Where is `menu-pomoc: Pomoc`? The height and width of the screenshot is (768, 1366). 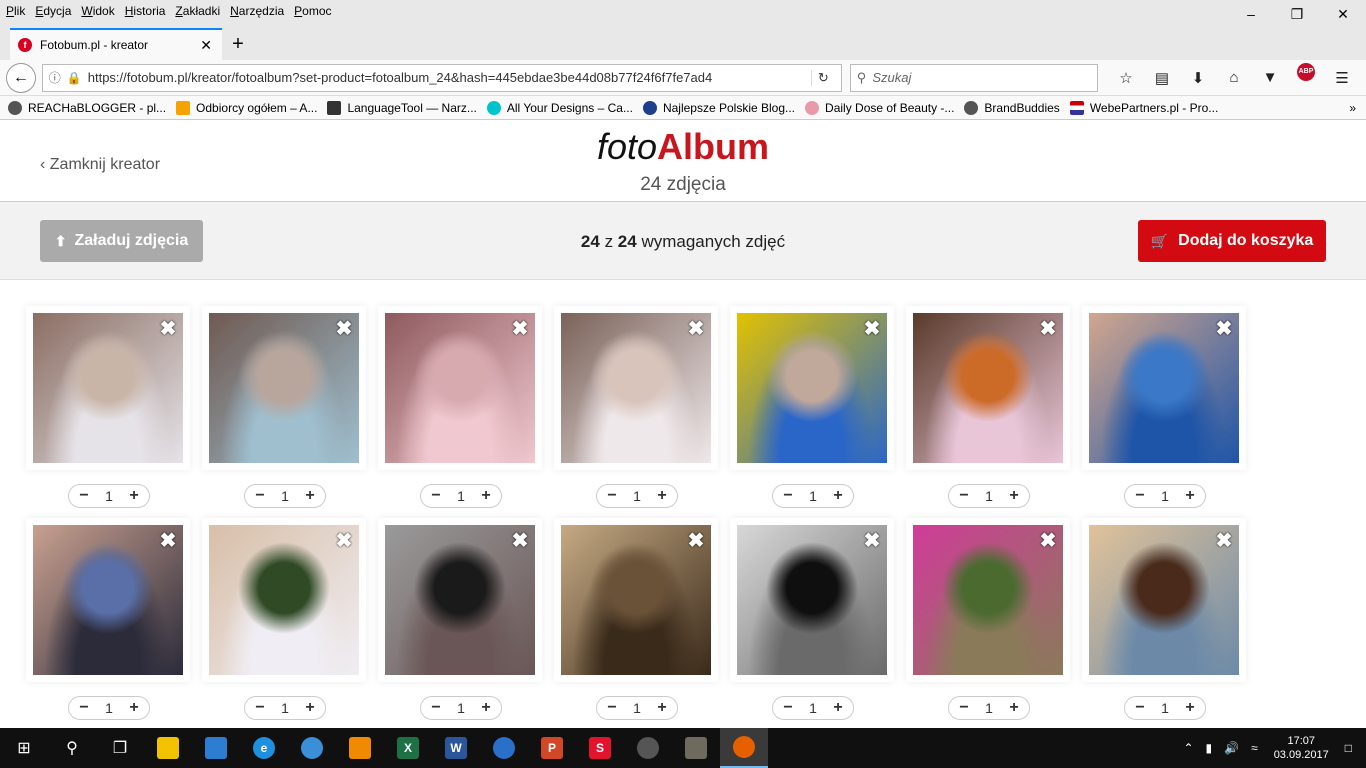 menu-pomoc: Pomoc is located at coordinates (312, 11).